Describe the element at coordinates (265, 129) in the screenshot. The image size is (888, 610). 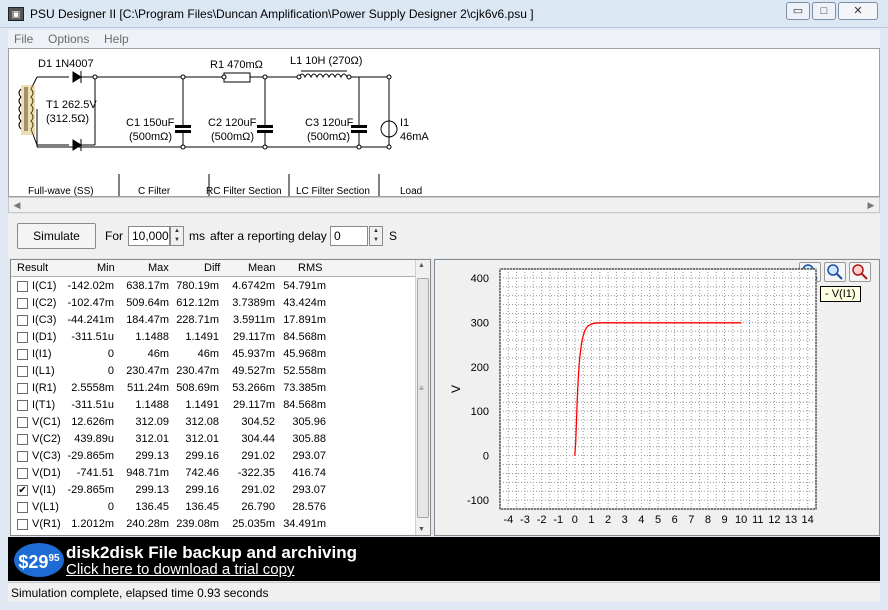
I see `capacitor-c2` at that location.